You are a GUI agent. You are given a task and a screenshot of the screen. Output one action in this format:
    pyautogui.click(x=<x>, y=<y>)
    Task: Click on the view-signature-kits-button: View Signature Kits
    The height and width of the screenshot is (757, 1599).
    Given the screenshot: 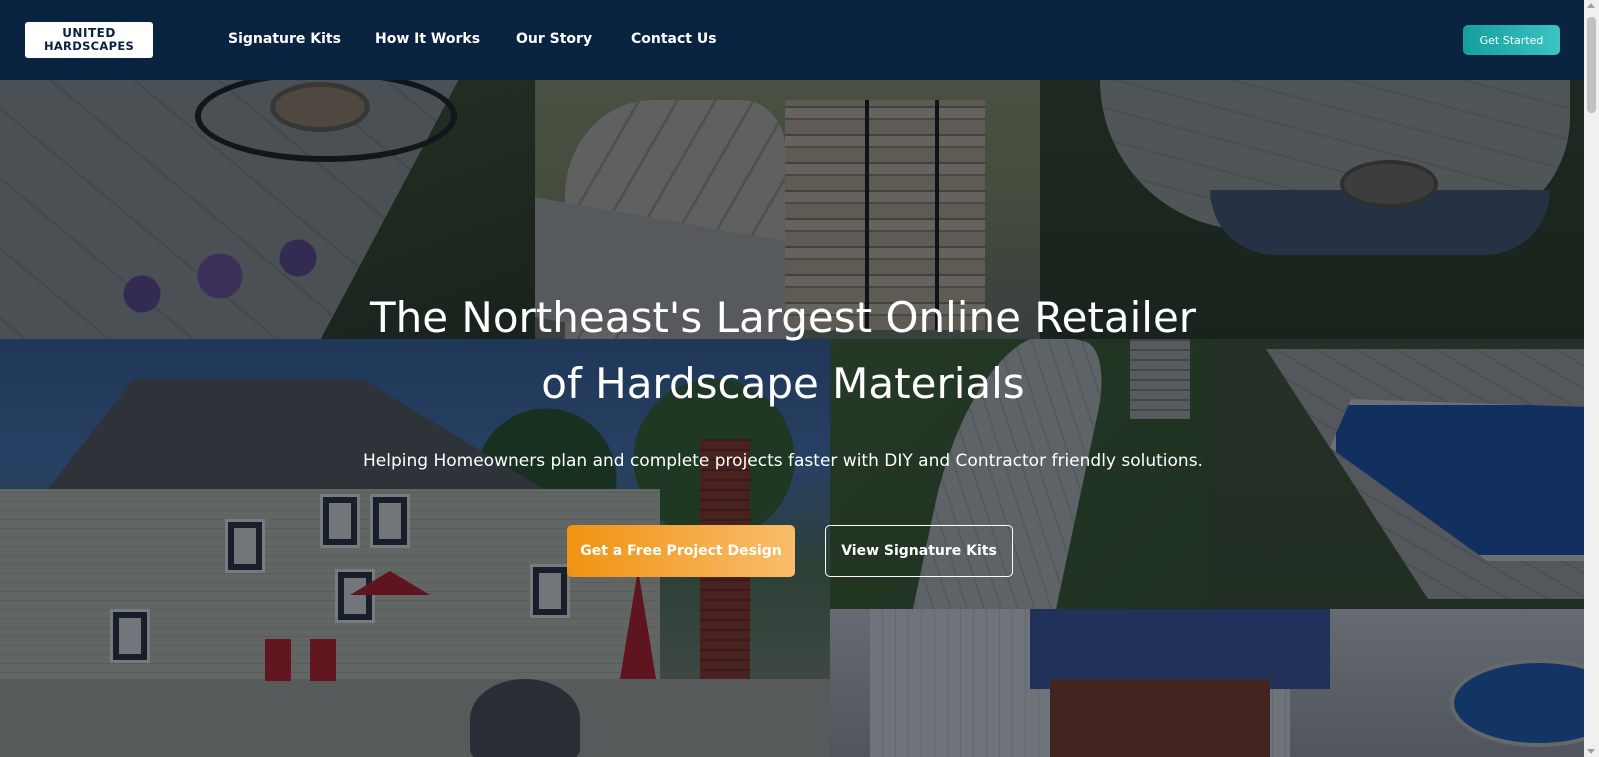 What is the action you would take?
    pyautogui.click(x=919, y=551)
    